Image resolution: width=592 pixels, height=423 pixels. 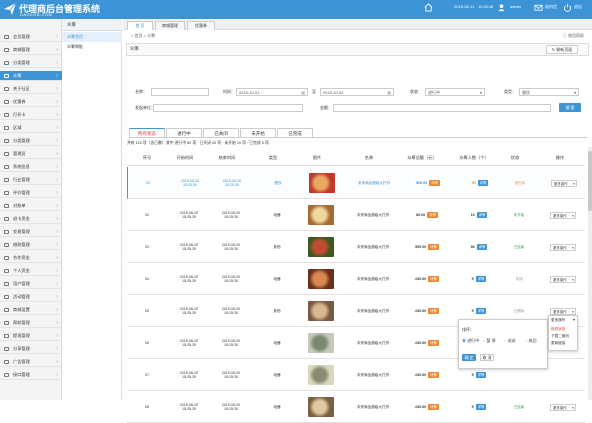 I want to click on sidebar-item: 关于社区 ›, so click(x=31, y=89).